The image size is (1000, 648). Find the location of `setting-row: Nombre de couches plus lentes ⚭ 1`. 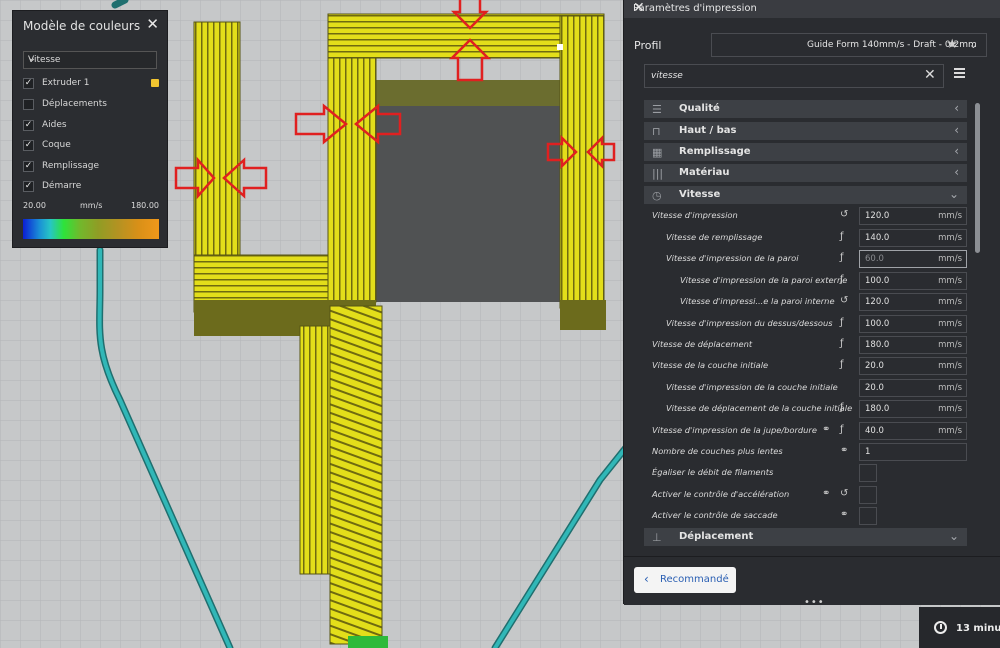

setting-row: Nombre de couches plus lentes ⚭ 1 is located at coordinates (805, 452).